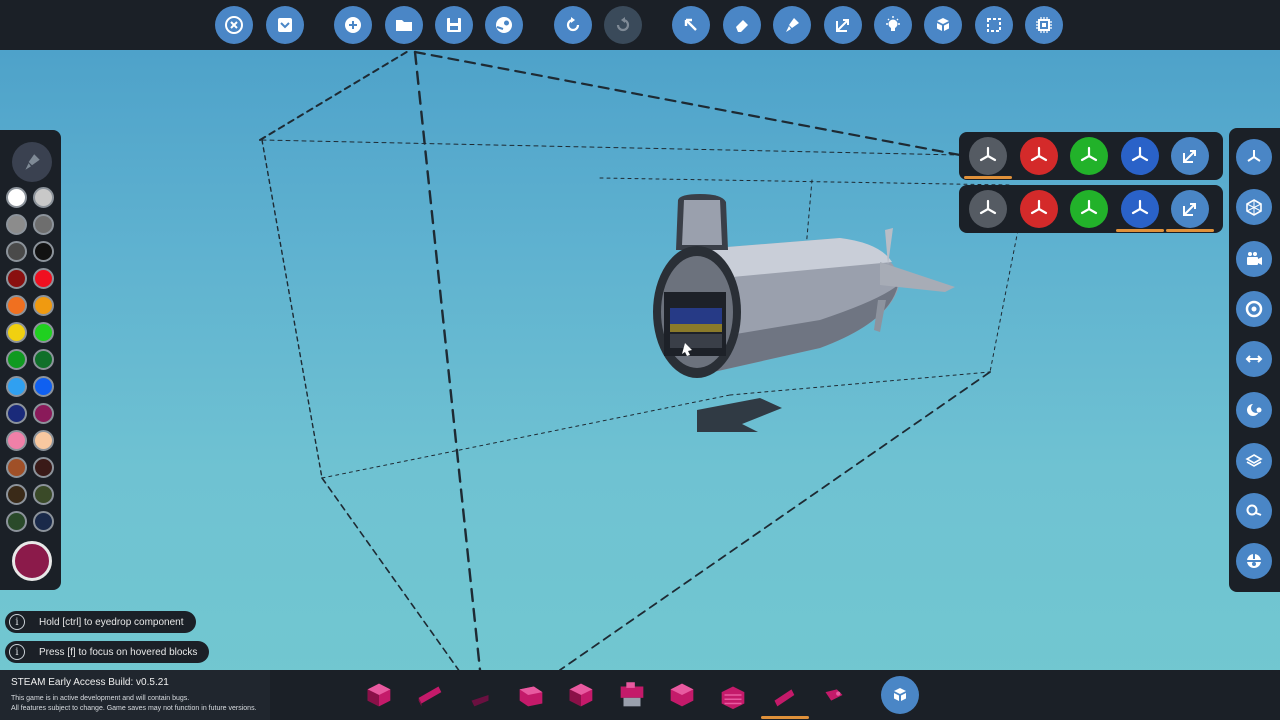  I want to click on undo-button, so click(573, 25).